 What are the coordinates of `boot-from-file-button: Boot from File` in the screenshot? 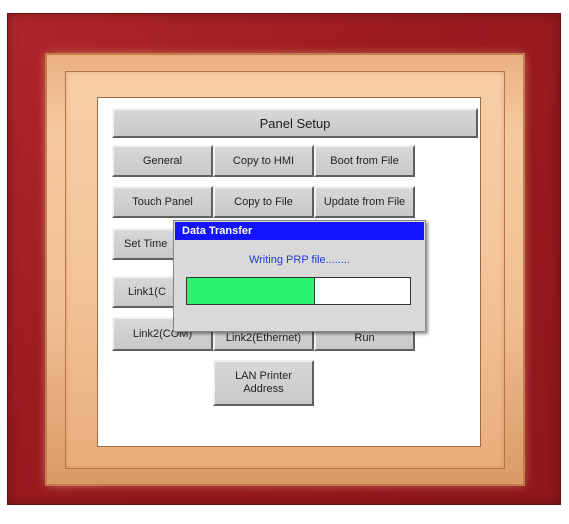 It's located at (364, 161).